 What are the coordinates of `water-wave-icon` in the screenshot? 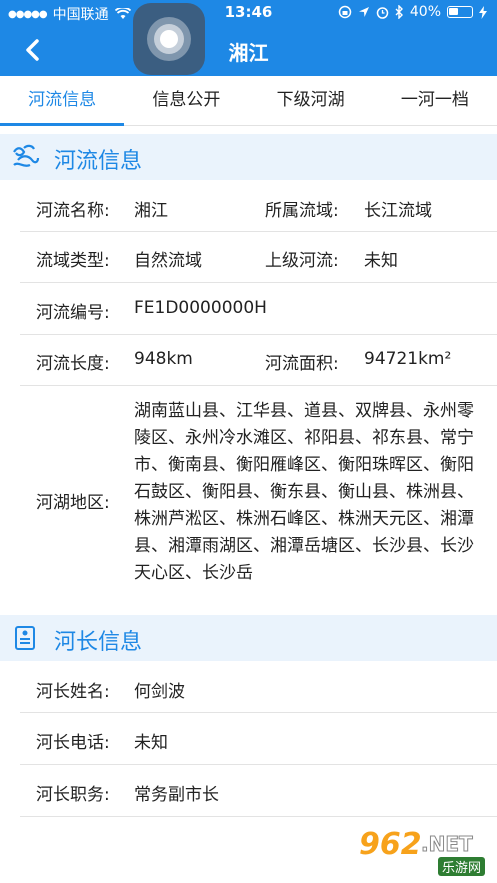 It's located at (26, 155).